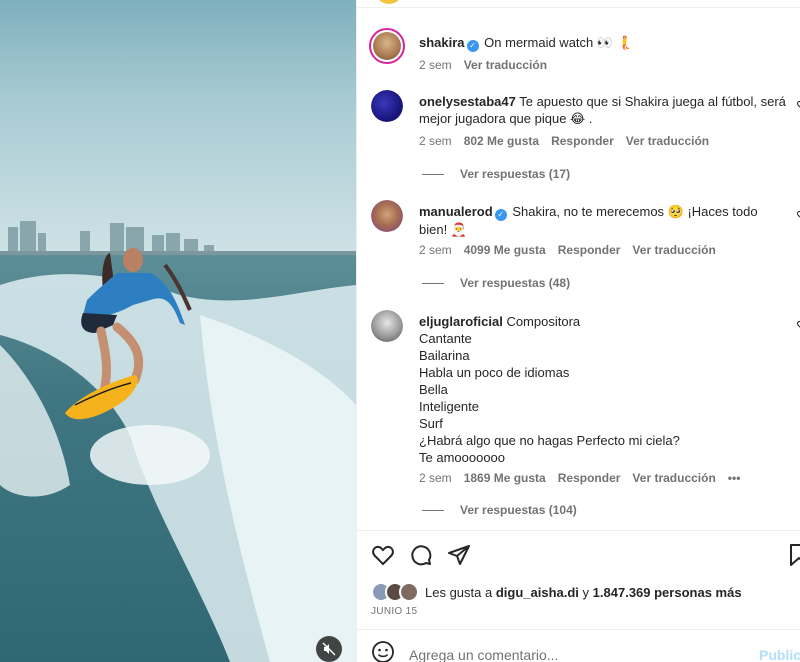 The height and width of the screenshot is (662, 800). I want to click on header-avatar-partial, so click(389, 2).